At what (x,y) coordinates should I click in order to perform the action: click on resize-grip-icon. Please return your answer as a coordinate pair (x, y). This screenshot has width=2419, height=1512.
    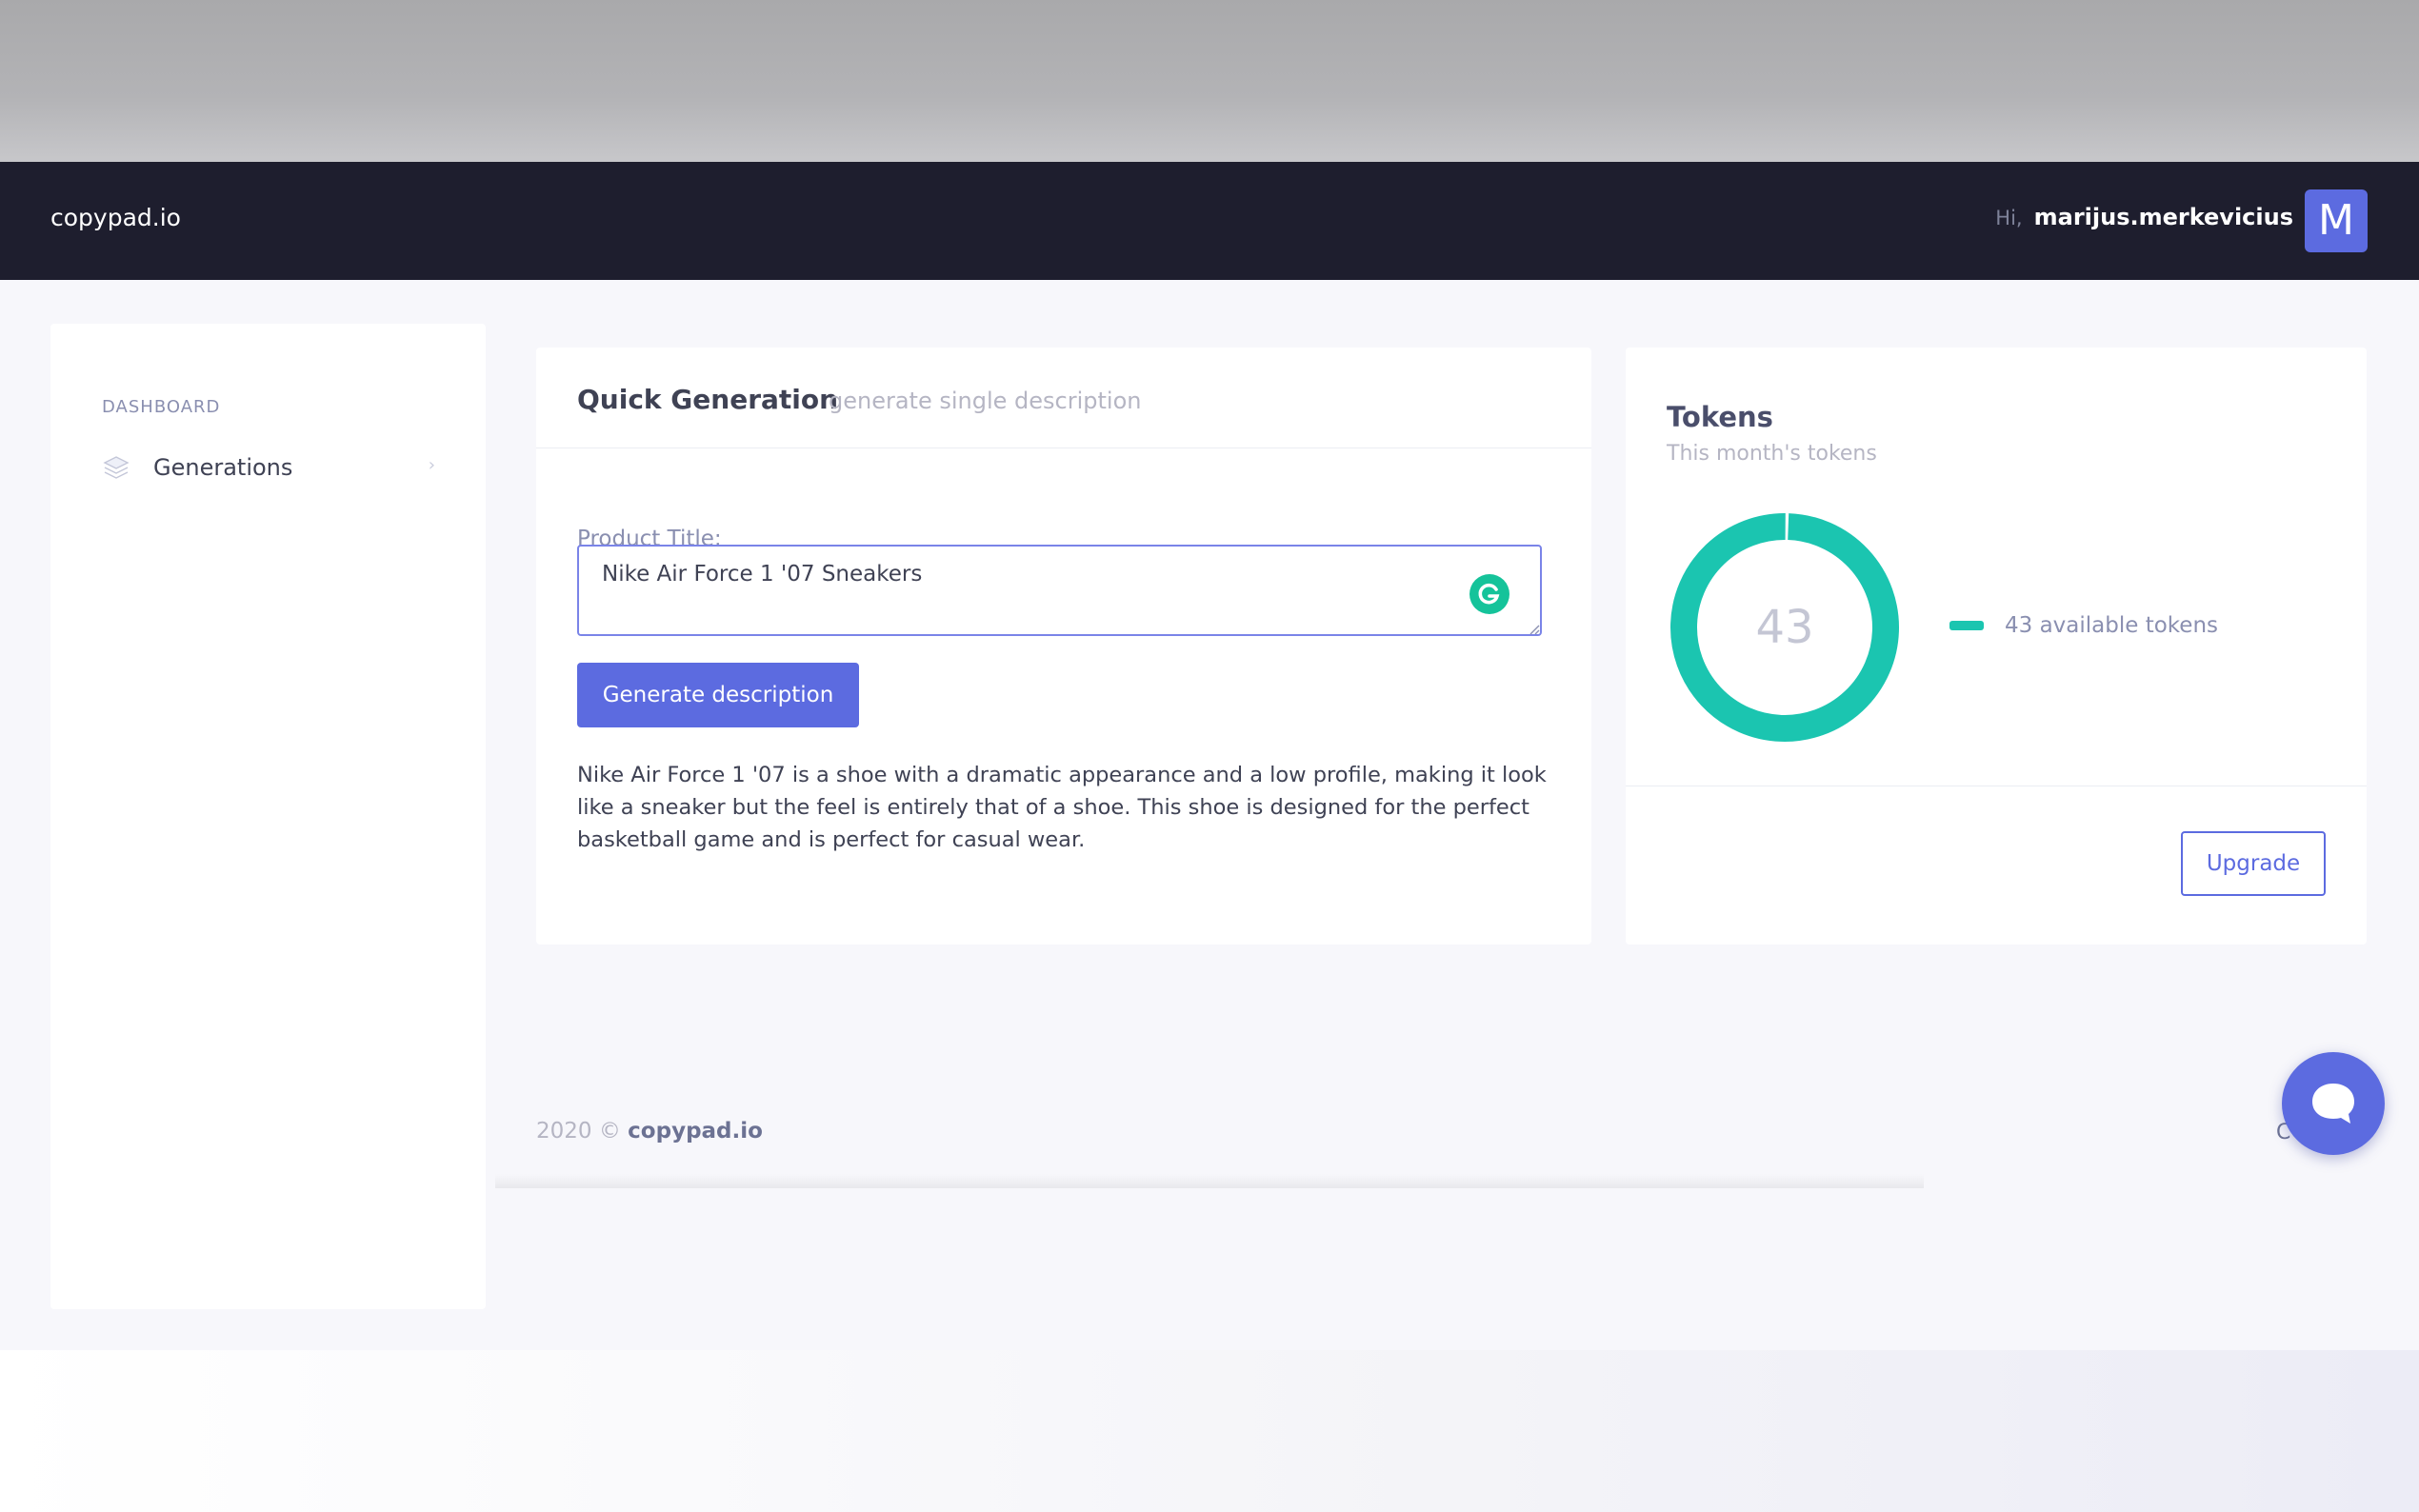
    Looking at the image, I should click on (1534, 629).